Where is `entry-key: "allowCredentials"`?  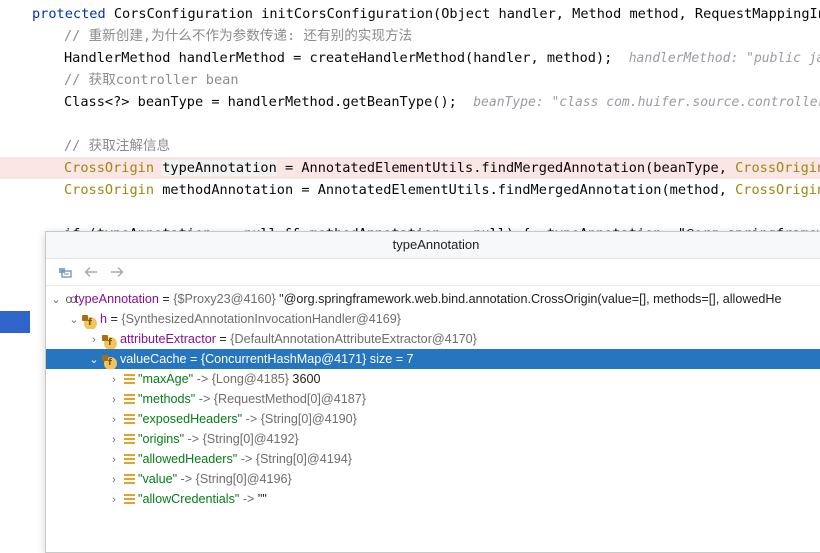 entry-key: "allowCredentials" is located at coordinates (189, 499).